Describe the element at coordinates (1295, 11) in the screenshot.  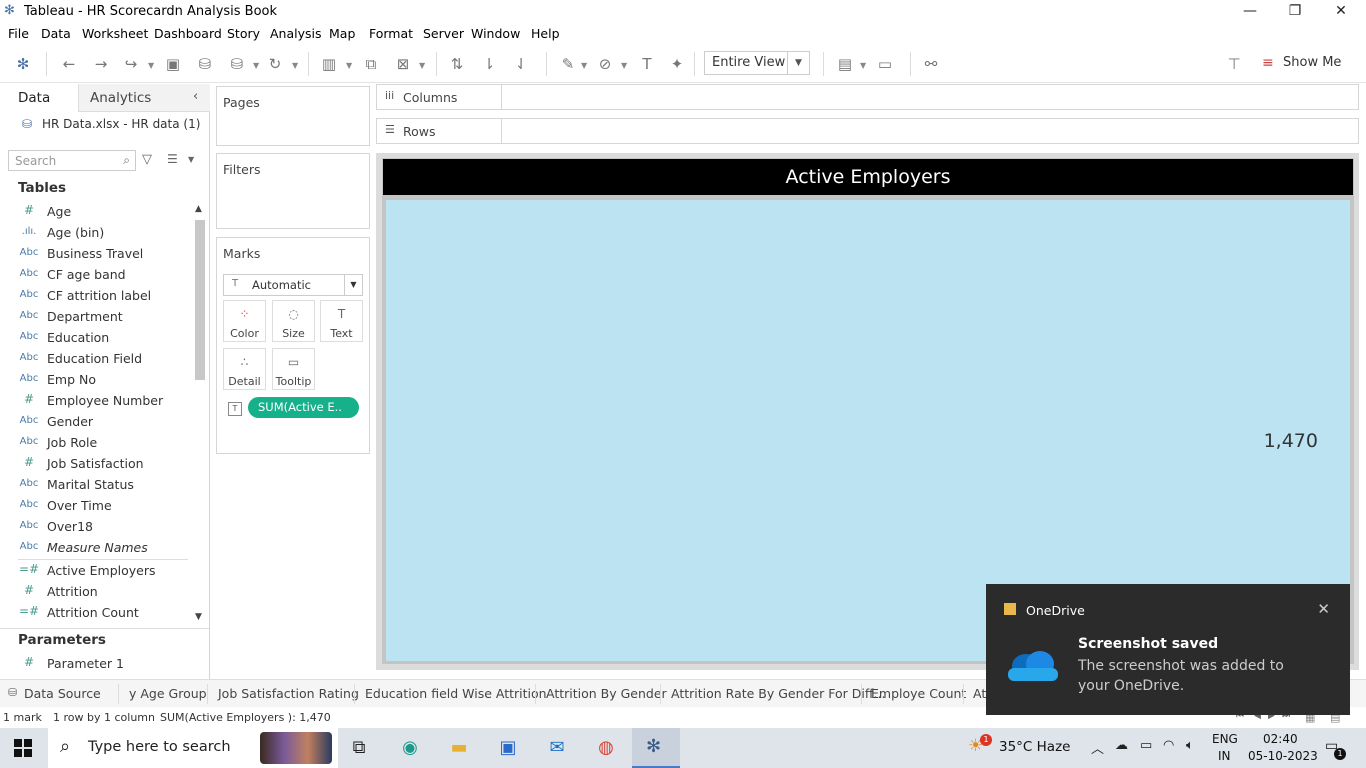
I see `restore-button: ❐` at that location.